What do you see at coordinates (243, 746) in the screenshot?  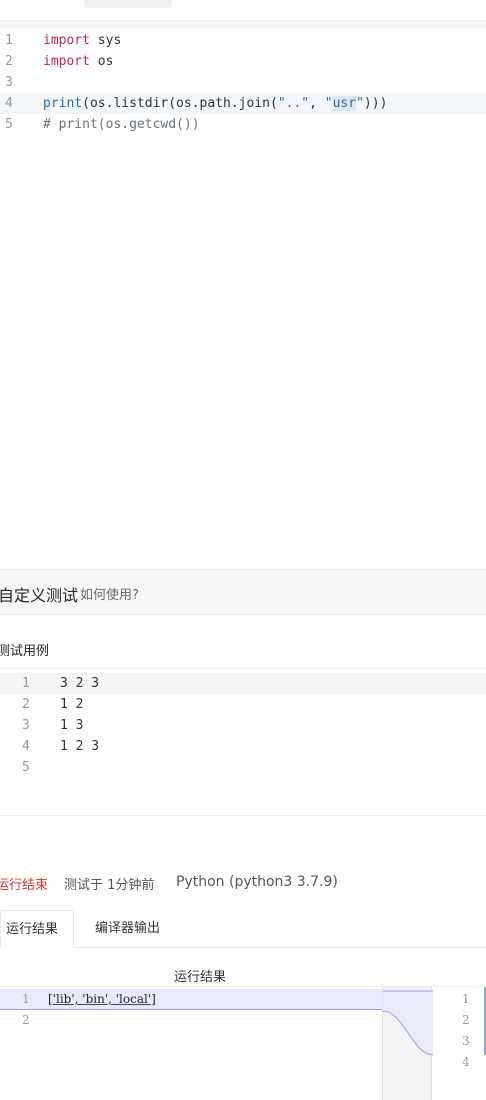 I see `case-line: 4 1 2 3` at bounding box center [243, 746].